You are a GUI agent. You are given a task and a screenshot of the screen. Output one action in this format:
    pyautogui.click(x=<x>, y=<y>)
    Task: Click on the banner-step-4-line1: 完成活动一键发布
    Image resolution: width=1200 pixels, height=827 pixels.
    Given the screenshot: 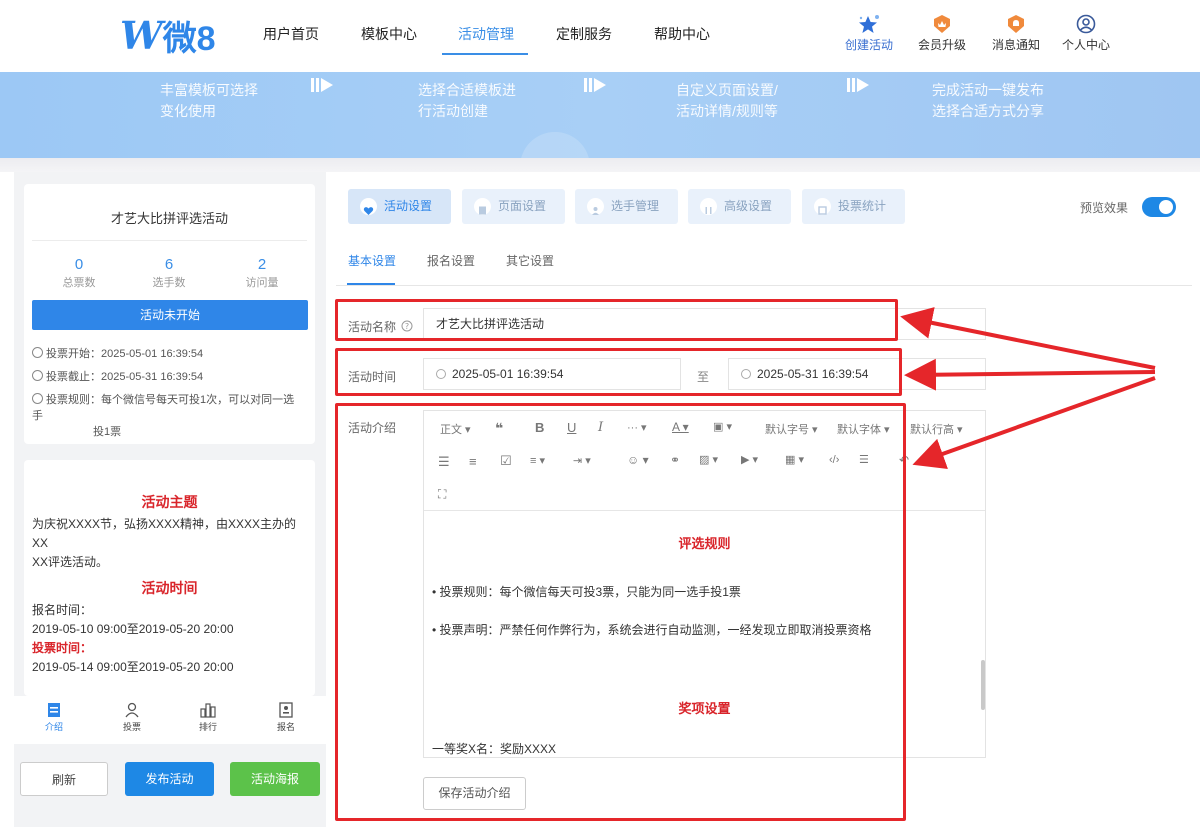 What is the action you would take?
    pyautogui.click(x=988, y=90)
    